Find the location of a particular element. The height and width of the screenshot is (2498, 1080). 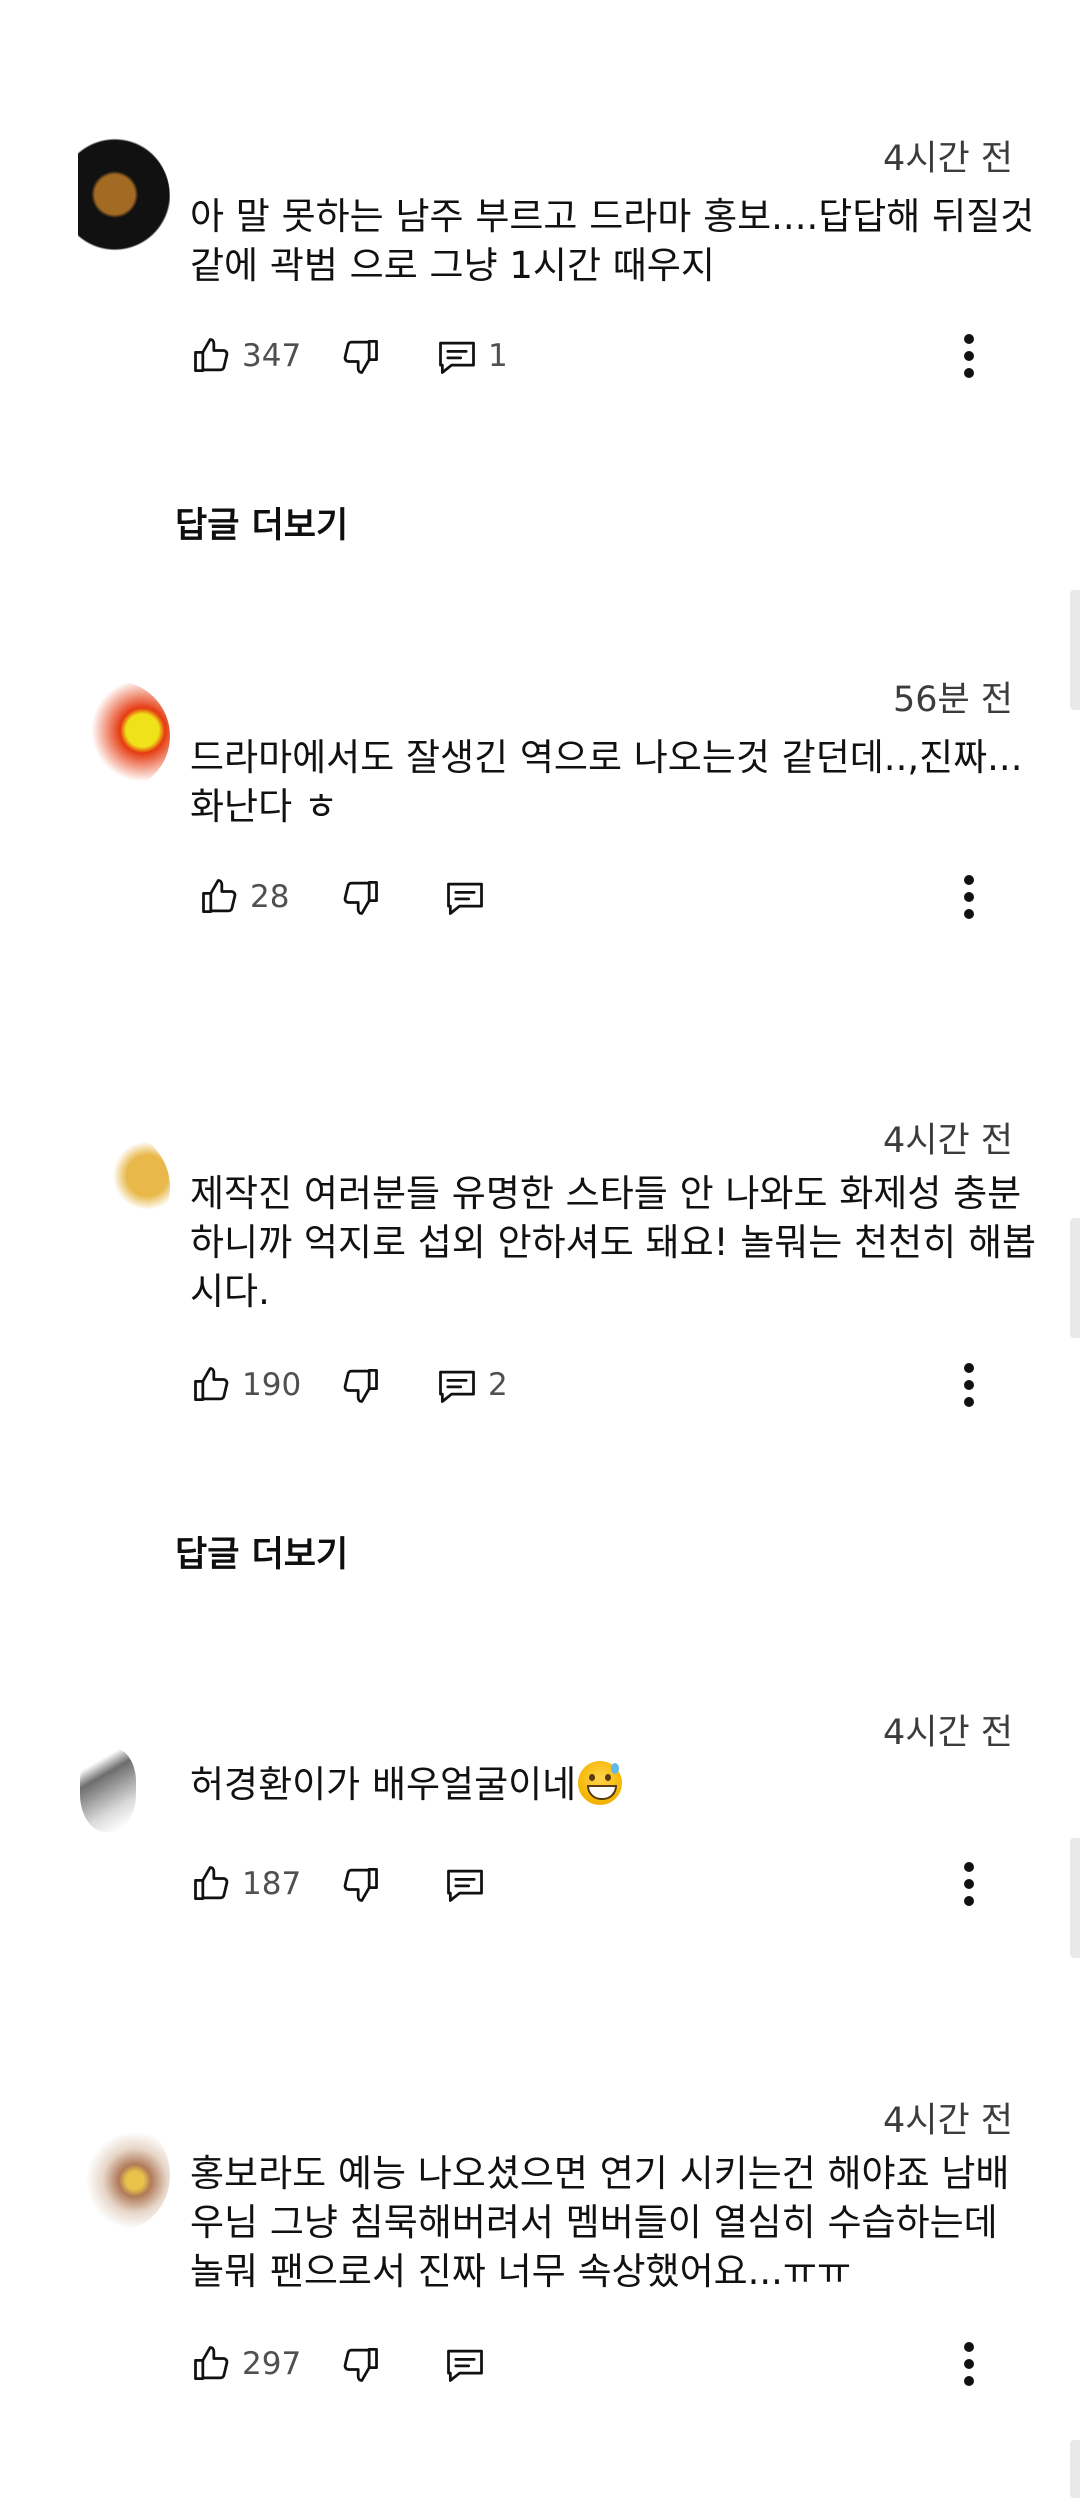

like-button: 28 is located at coordinates (243, 897).